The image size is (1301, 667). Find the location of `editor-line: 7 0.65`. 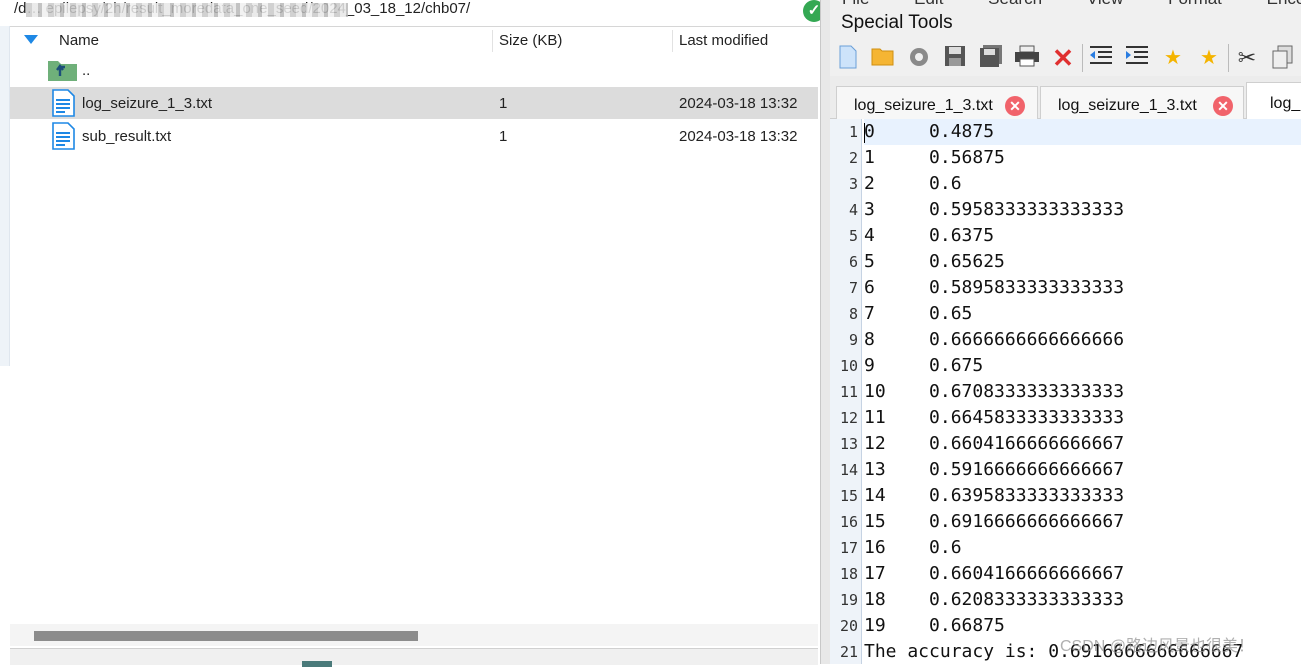

editor-line: 7 0.65 is located at coordinates (1082, 314).